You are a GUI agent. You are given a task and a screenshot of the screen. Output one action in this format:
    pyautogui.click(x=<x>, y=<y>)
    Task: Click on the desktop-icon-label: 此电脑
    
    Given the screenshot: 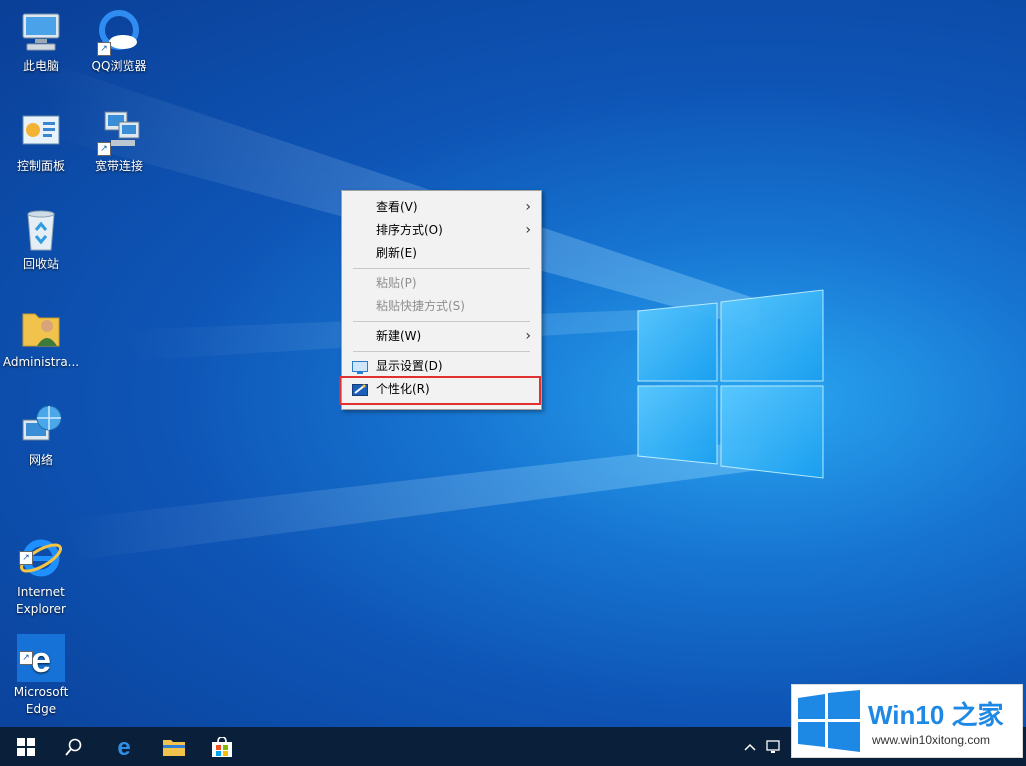 What is the action you would take?
    pyautogui.click(x=40, y=66)
    